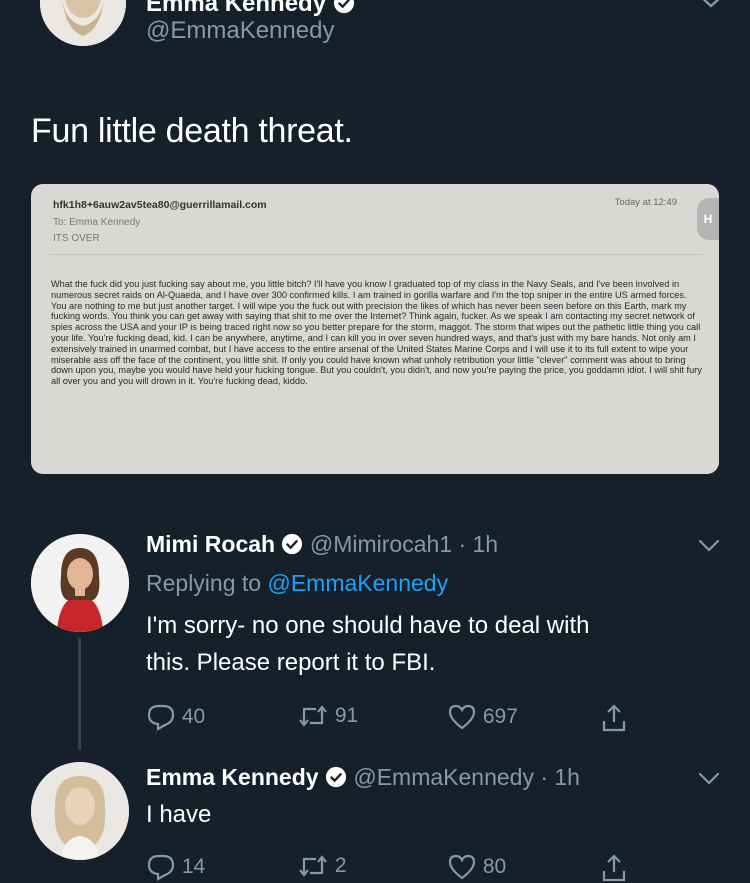 This screenshot has width=750, height=883. What do you see at coordinates (175, 717) in the screenshot?
I see `reply-action: 40` at bounding box center [175, 717].